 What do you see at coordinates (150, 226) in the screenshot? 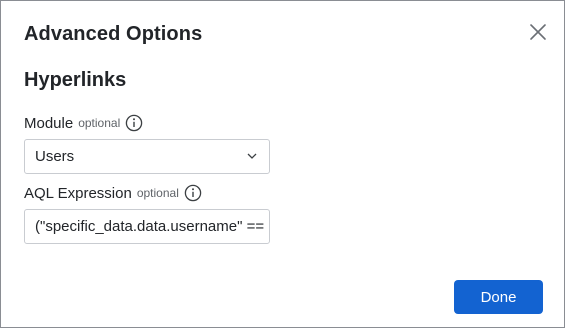
I see `aql-expression-value: ("specific_data.data.username" ==` at bounding box center [150, 226].